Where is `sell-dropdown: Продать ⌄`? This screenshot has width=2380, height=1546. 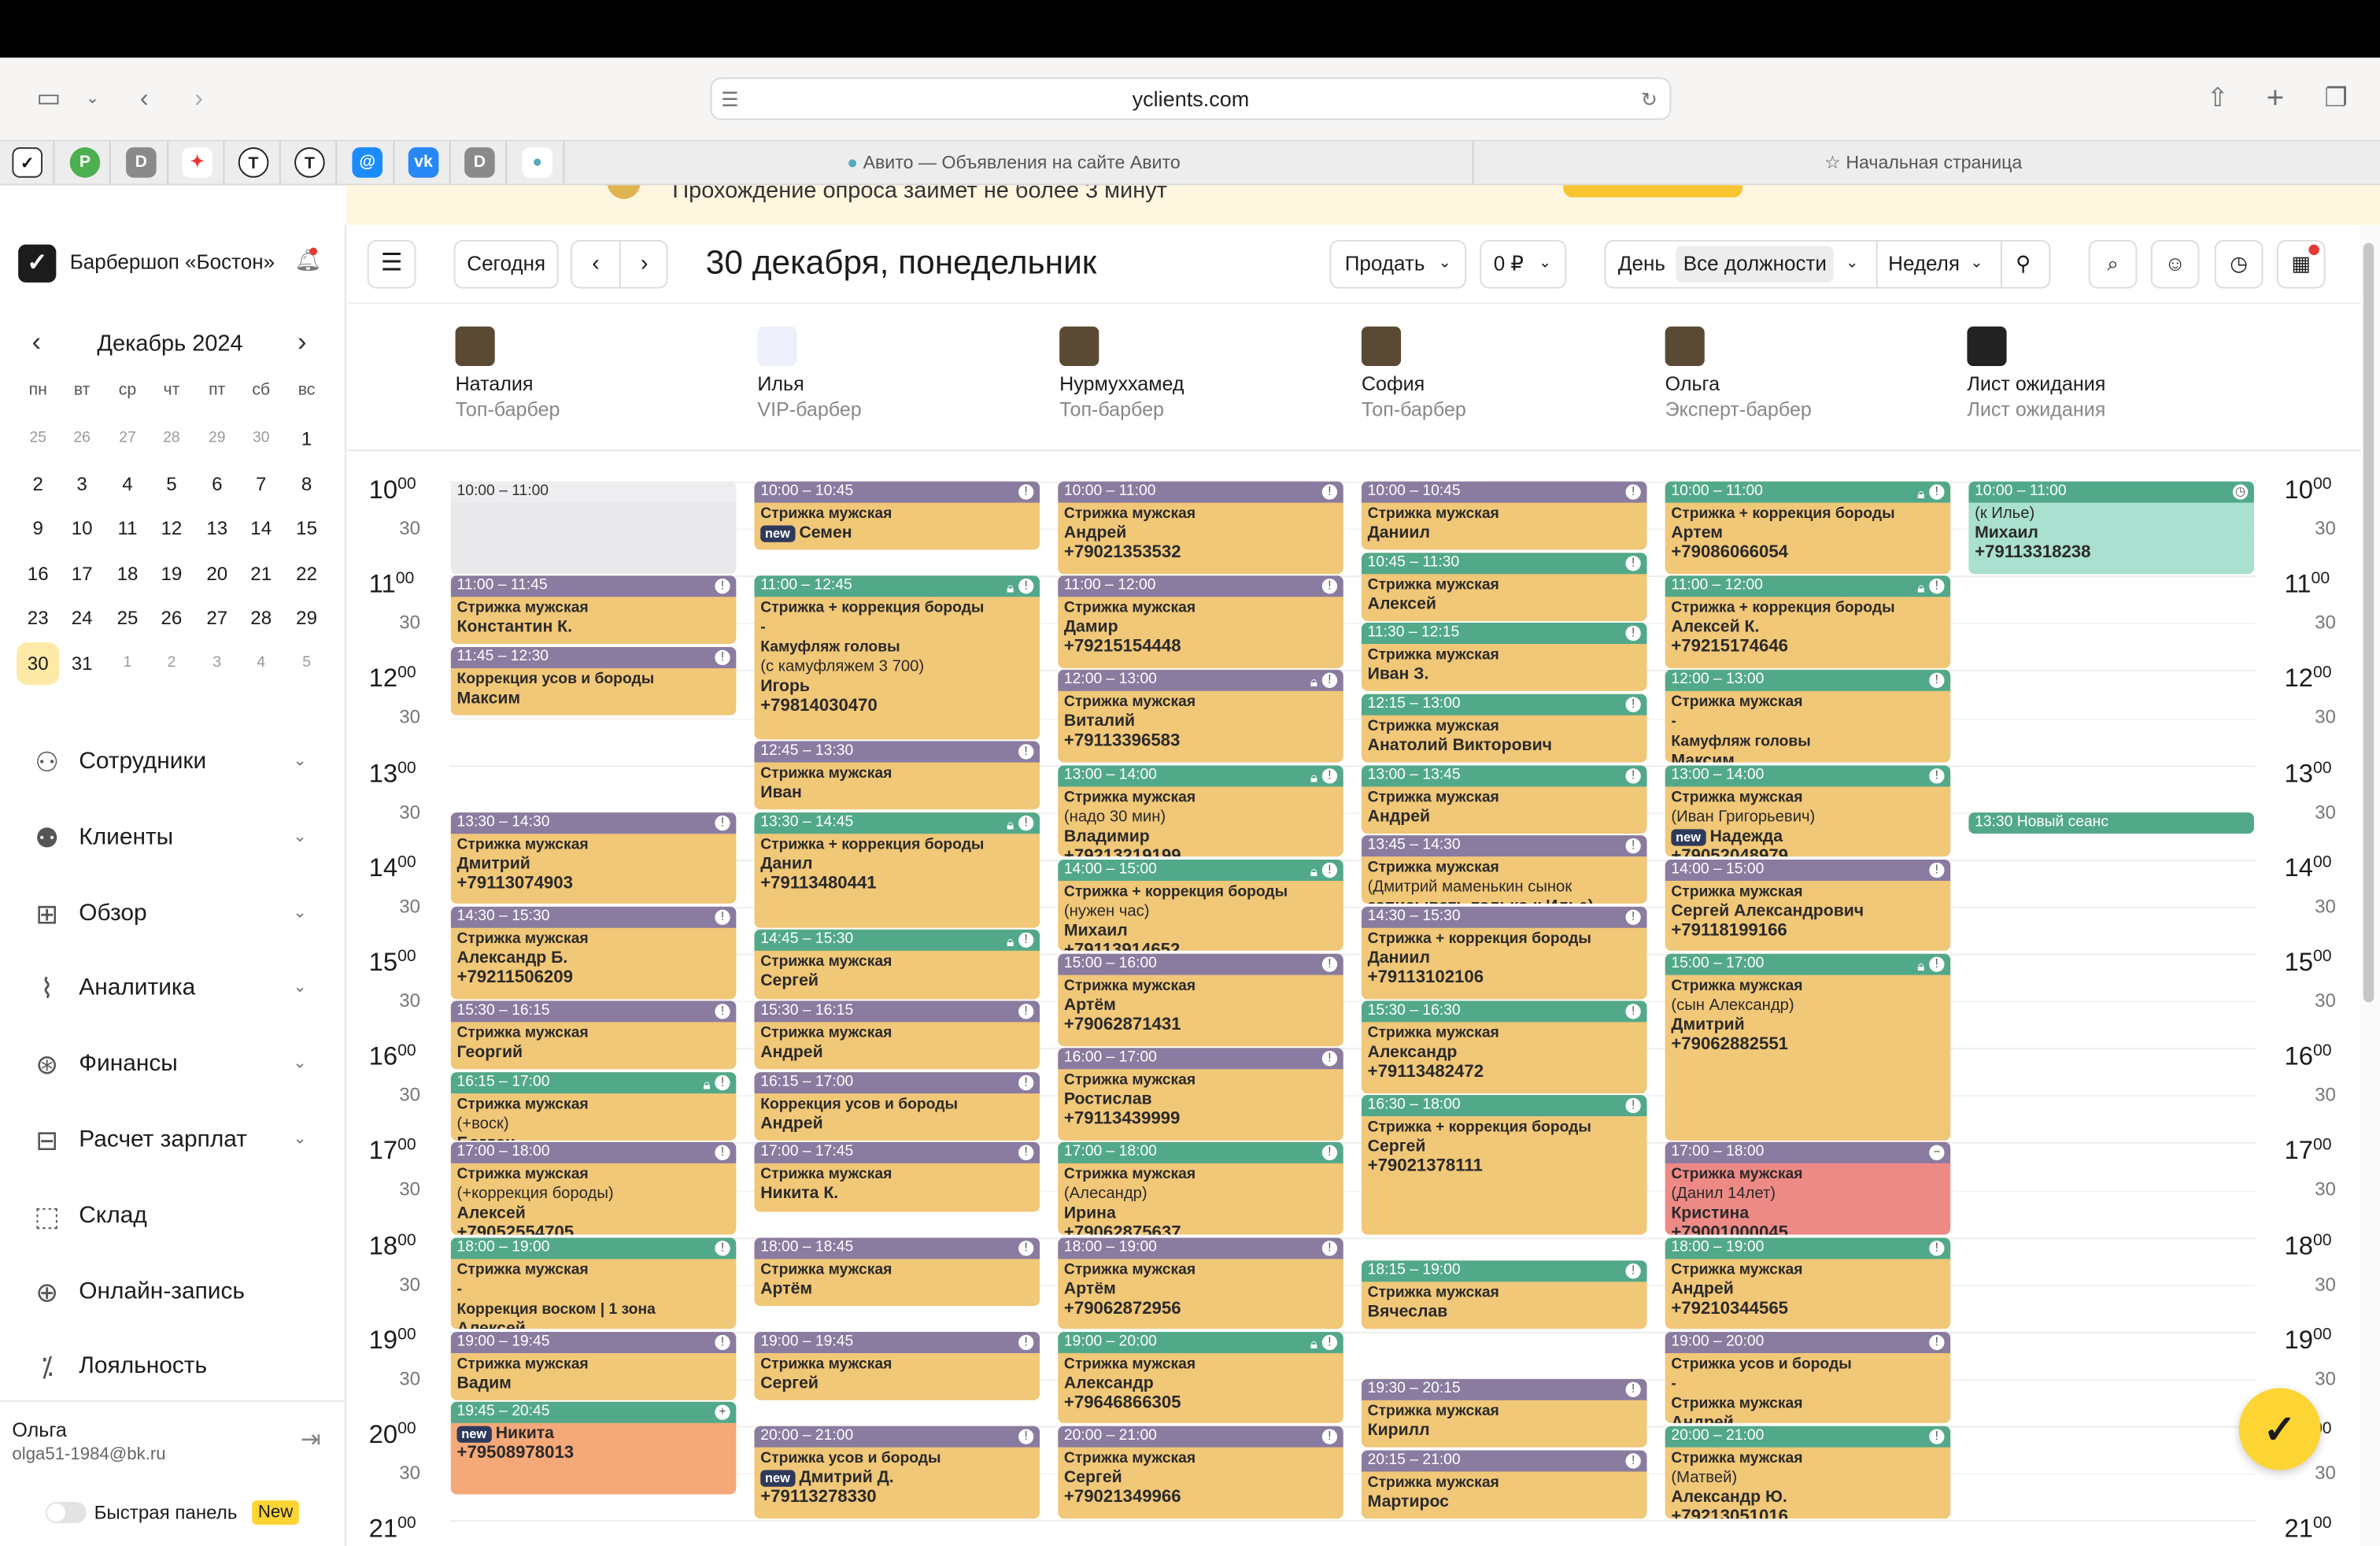 sell-dropdown: Продать ⌄ is located at coordinates (1397, 264).